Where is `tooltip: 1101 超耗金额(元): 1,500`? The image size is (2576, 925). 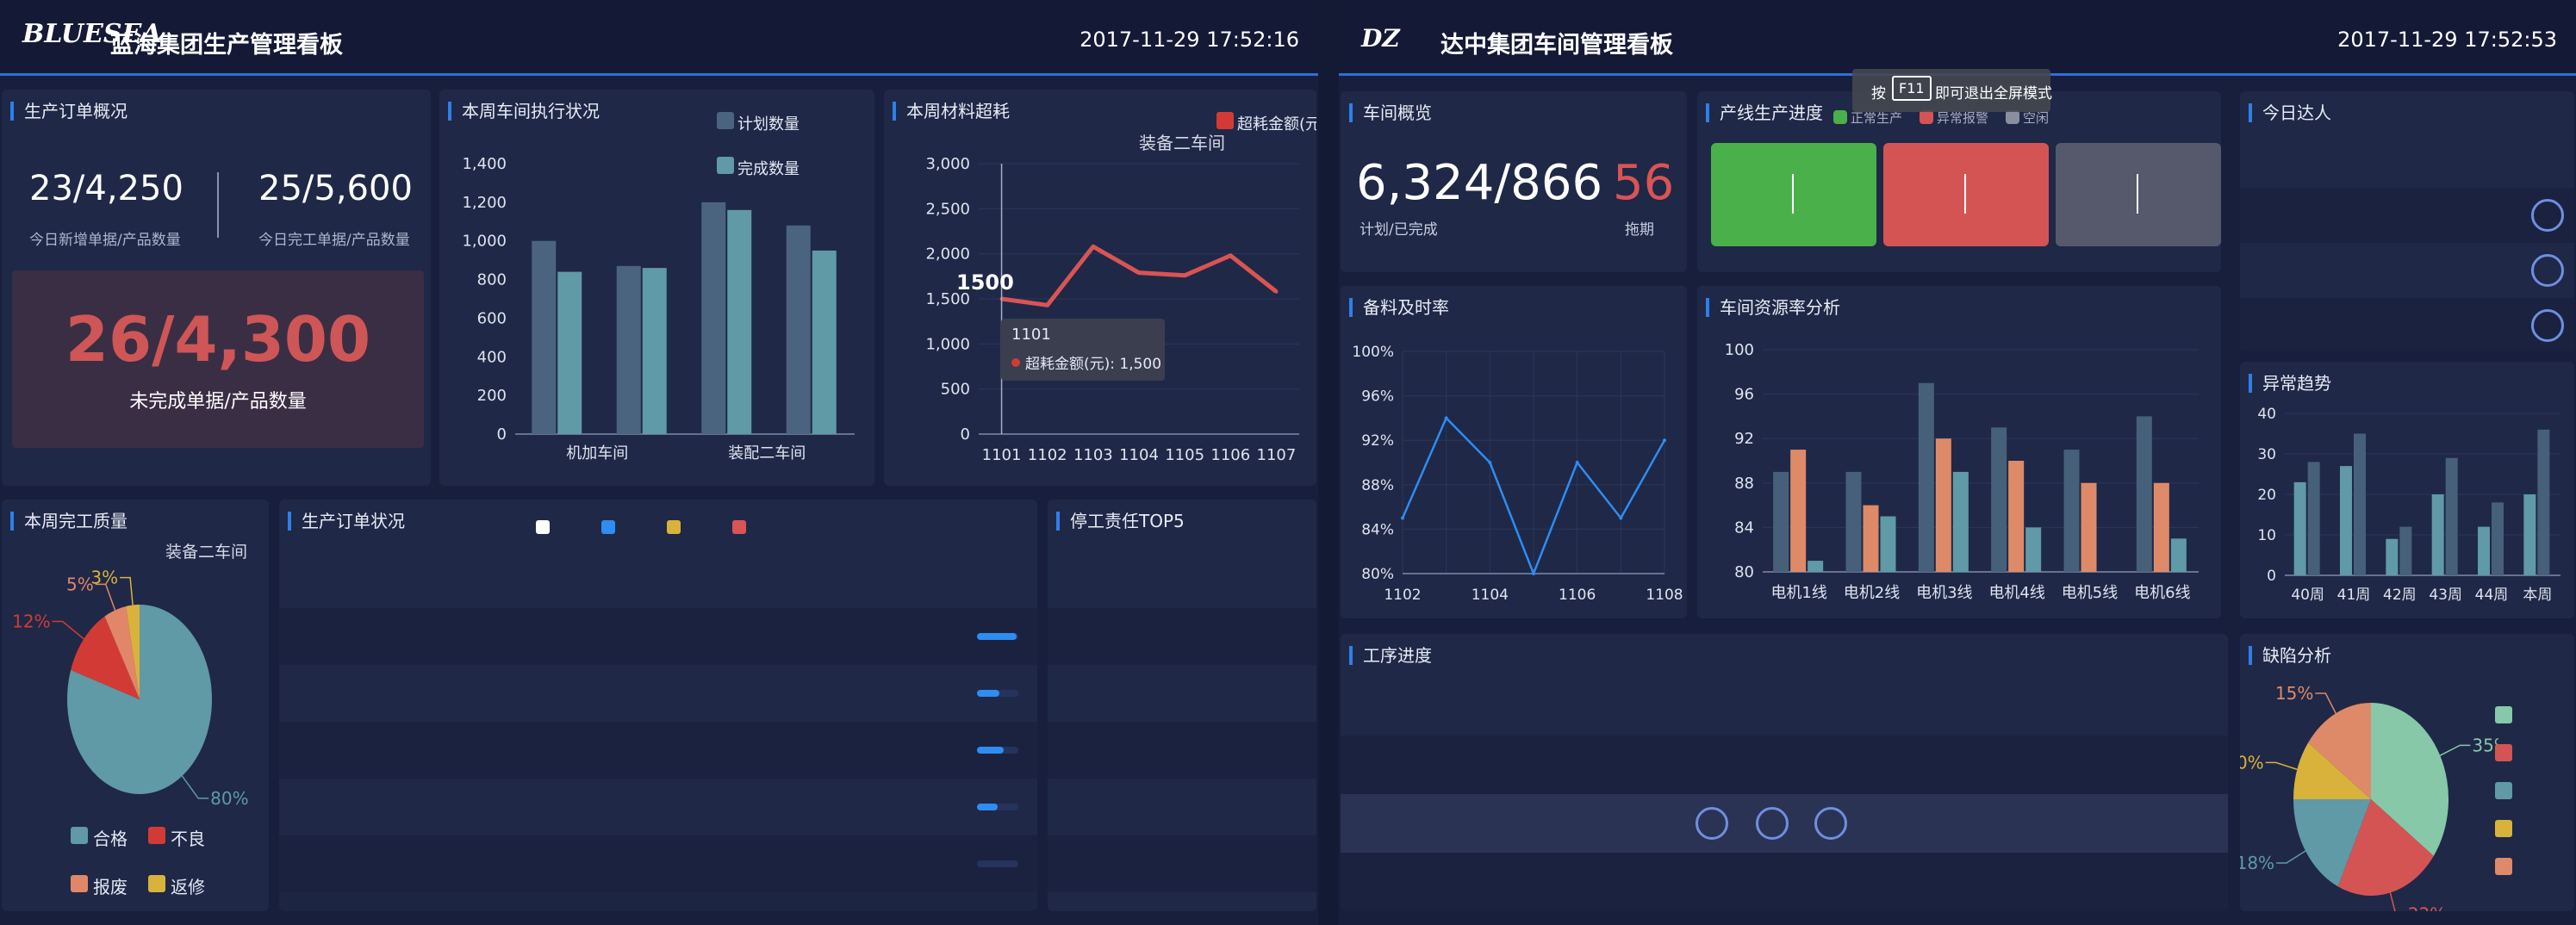
tooltip: 1101 超耗金额(元): 1,500 is located at coordinates (1083, 350).